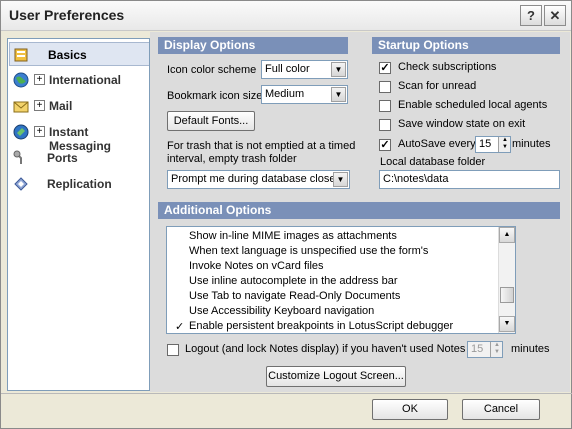 This screenshot has height=429, width=572. I want to click on logout-checkbox, so click(173, 350).